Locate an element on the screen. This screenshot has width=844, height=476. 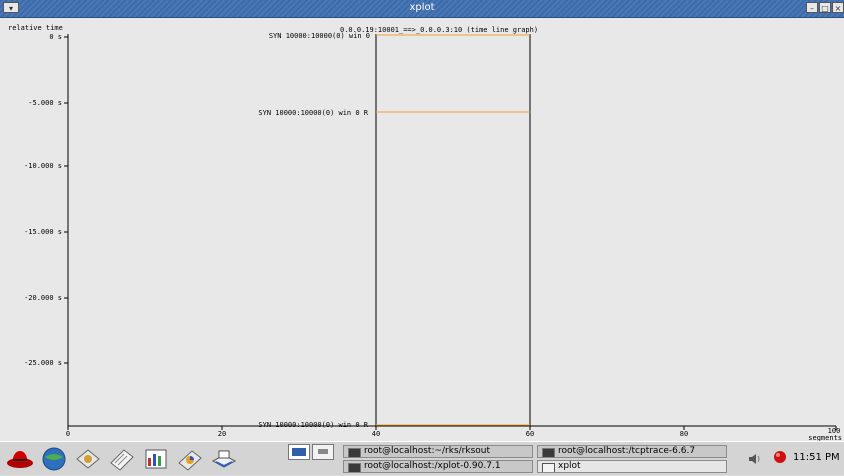
x-tick-label: 100 is located at coordinates (834, 431).